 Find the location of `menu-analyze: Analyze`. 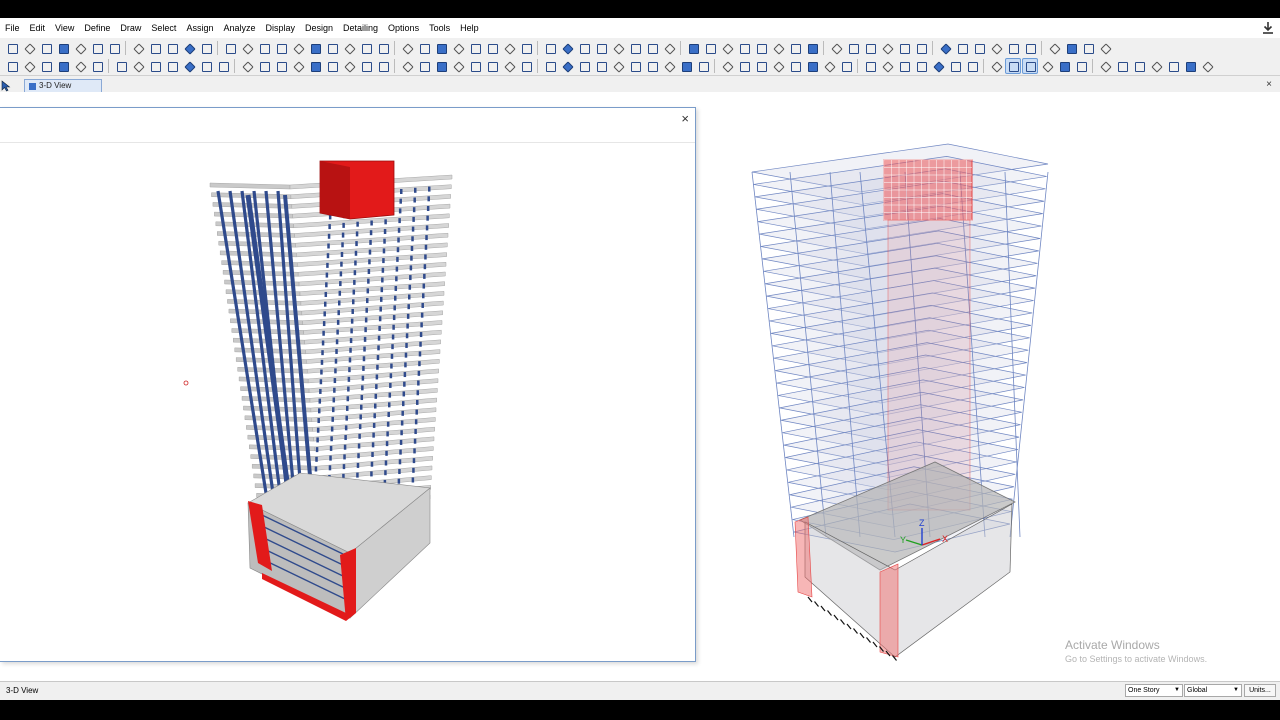

menu-analyze: Analyze is located at coordinates (239, 28).